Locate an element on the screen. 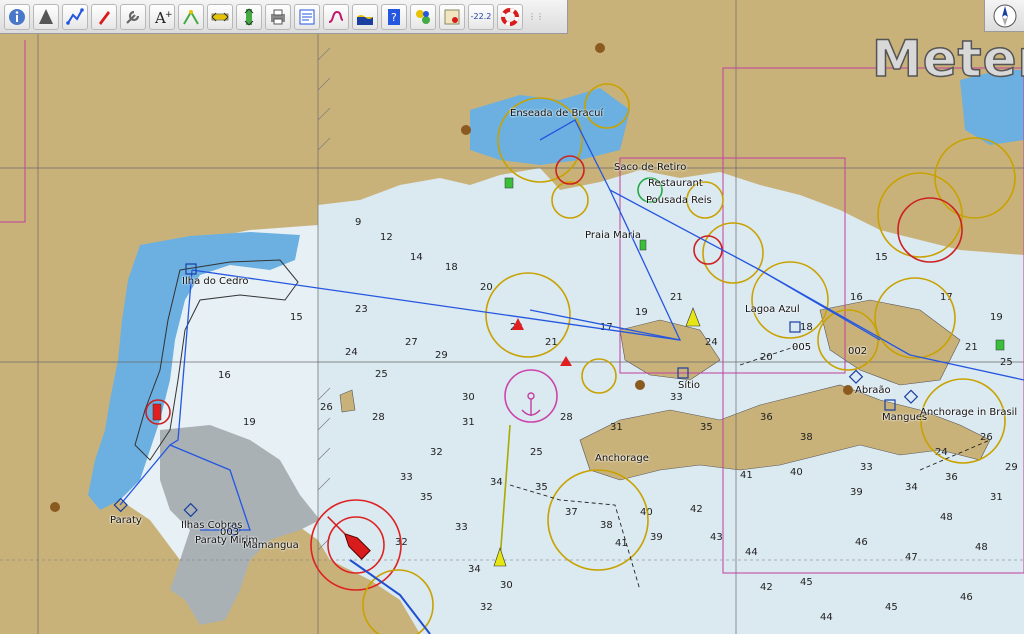 This screenshot has width=1024, height=634. zoom-badge: -22.2 is located at coordinates (481, 16).